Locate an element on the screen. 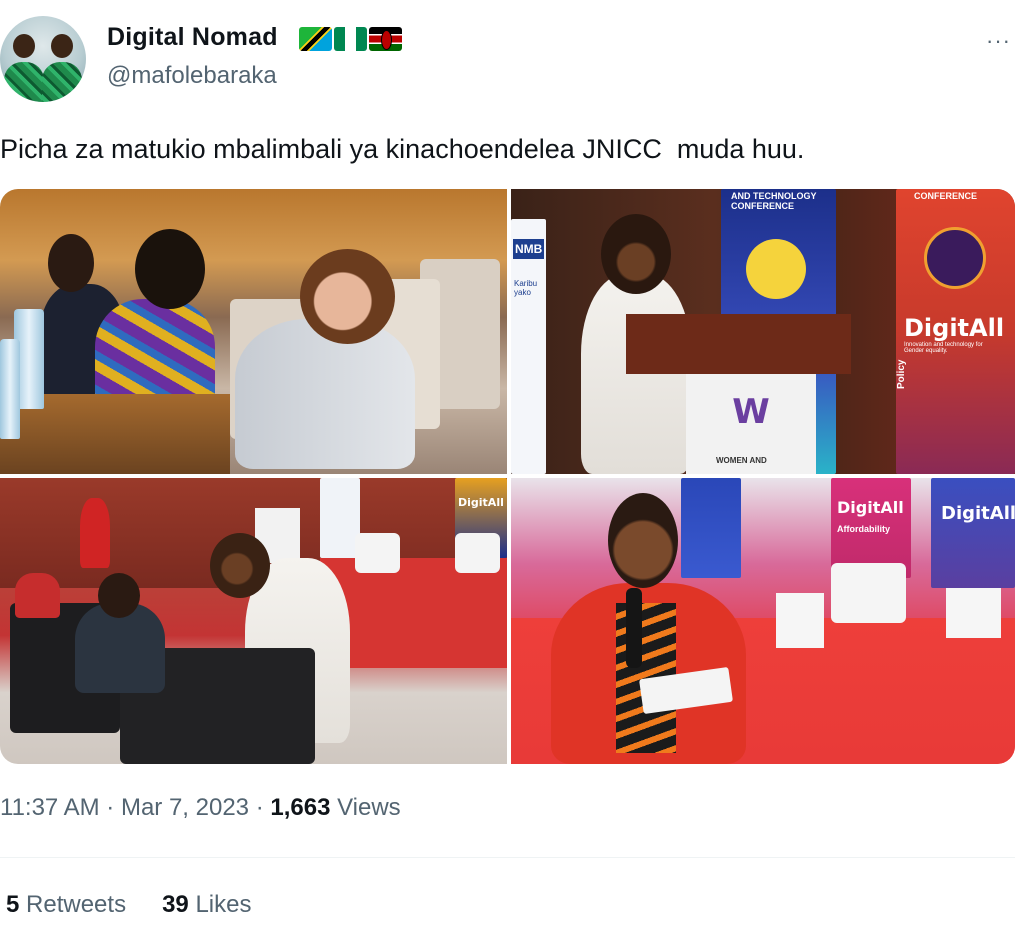 The width and height of the screenshot is (1015, 934). retweets-label: Retweets is located at coordinates (73, 904).